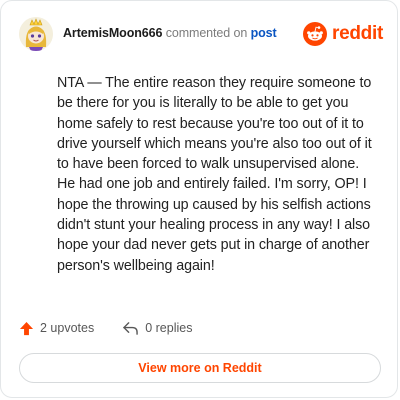 Image resolution: width=400 pixels, height=400 pixels. Describe the element at coordinates (112, 33) in the screenshot. I see `username-link: ArtemisMoon666` at that location.